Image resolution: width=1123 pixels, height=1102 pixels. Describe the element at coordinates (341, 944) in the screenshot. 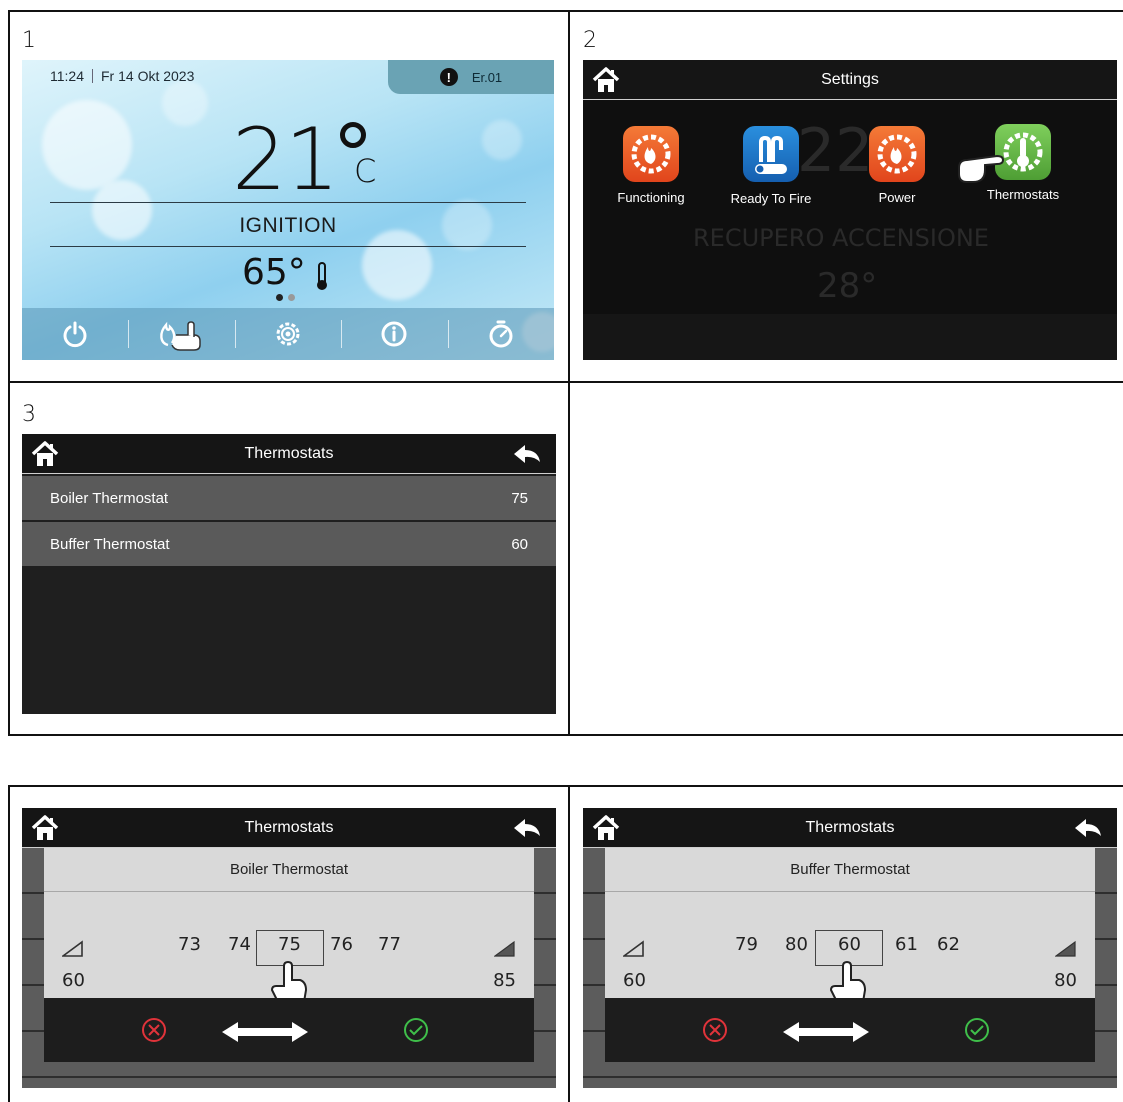

I see `value-option: 76` at that location.